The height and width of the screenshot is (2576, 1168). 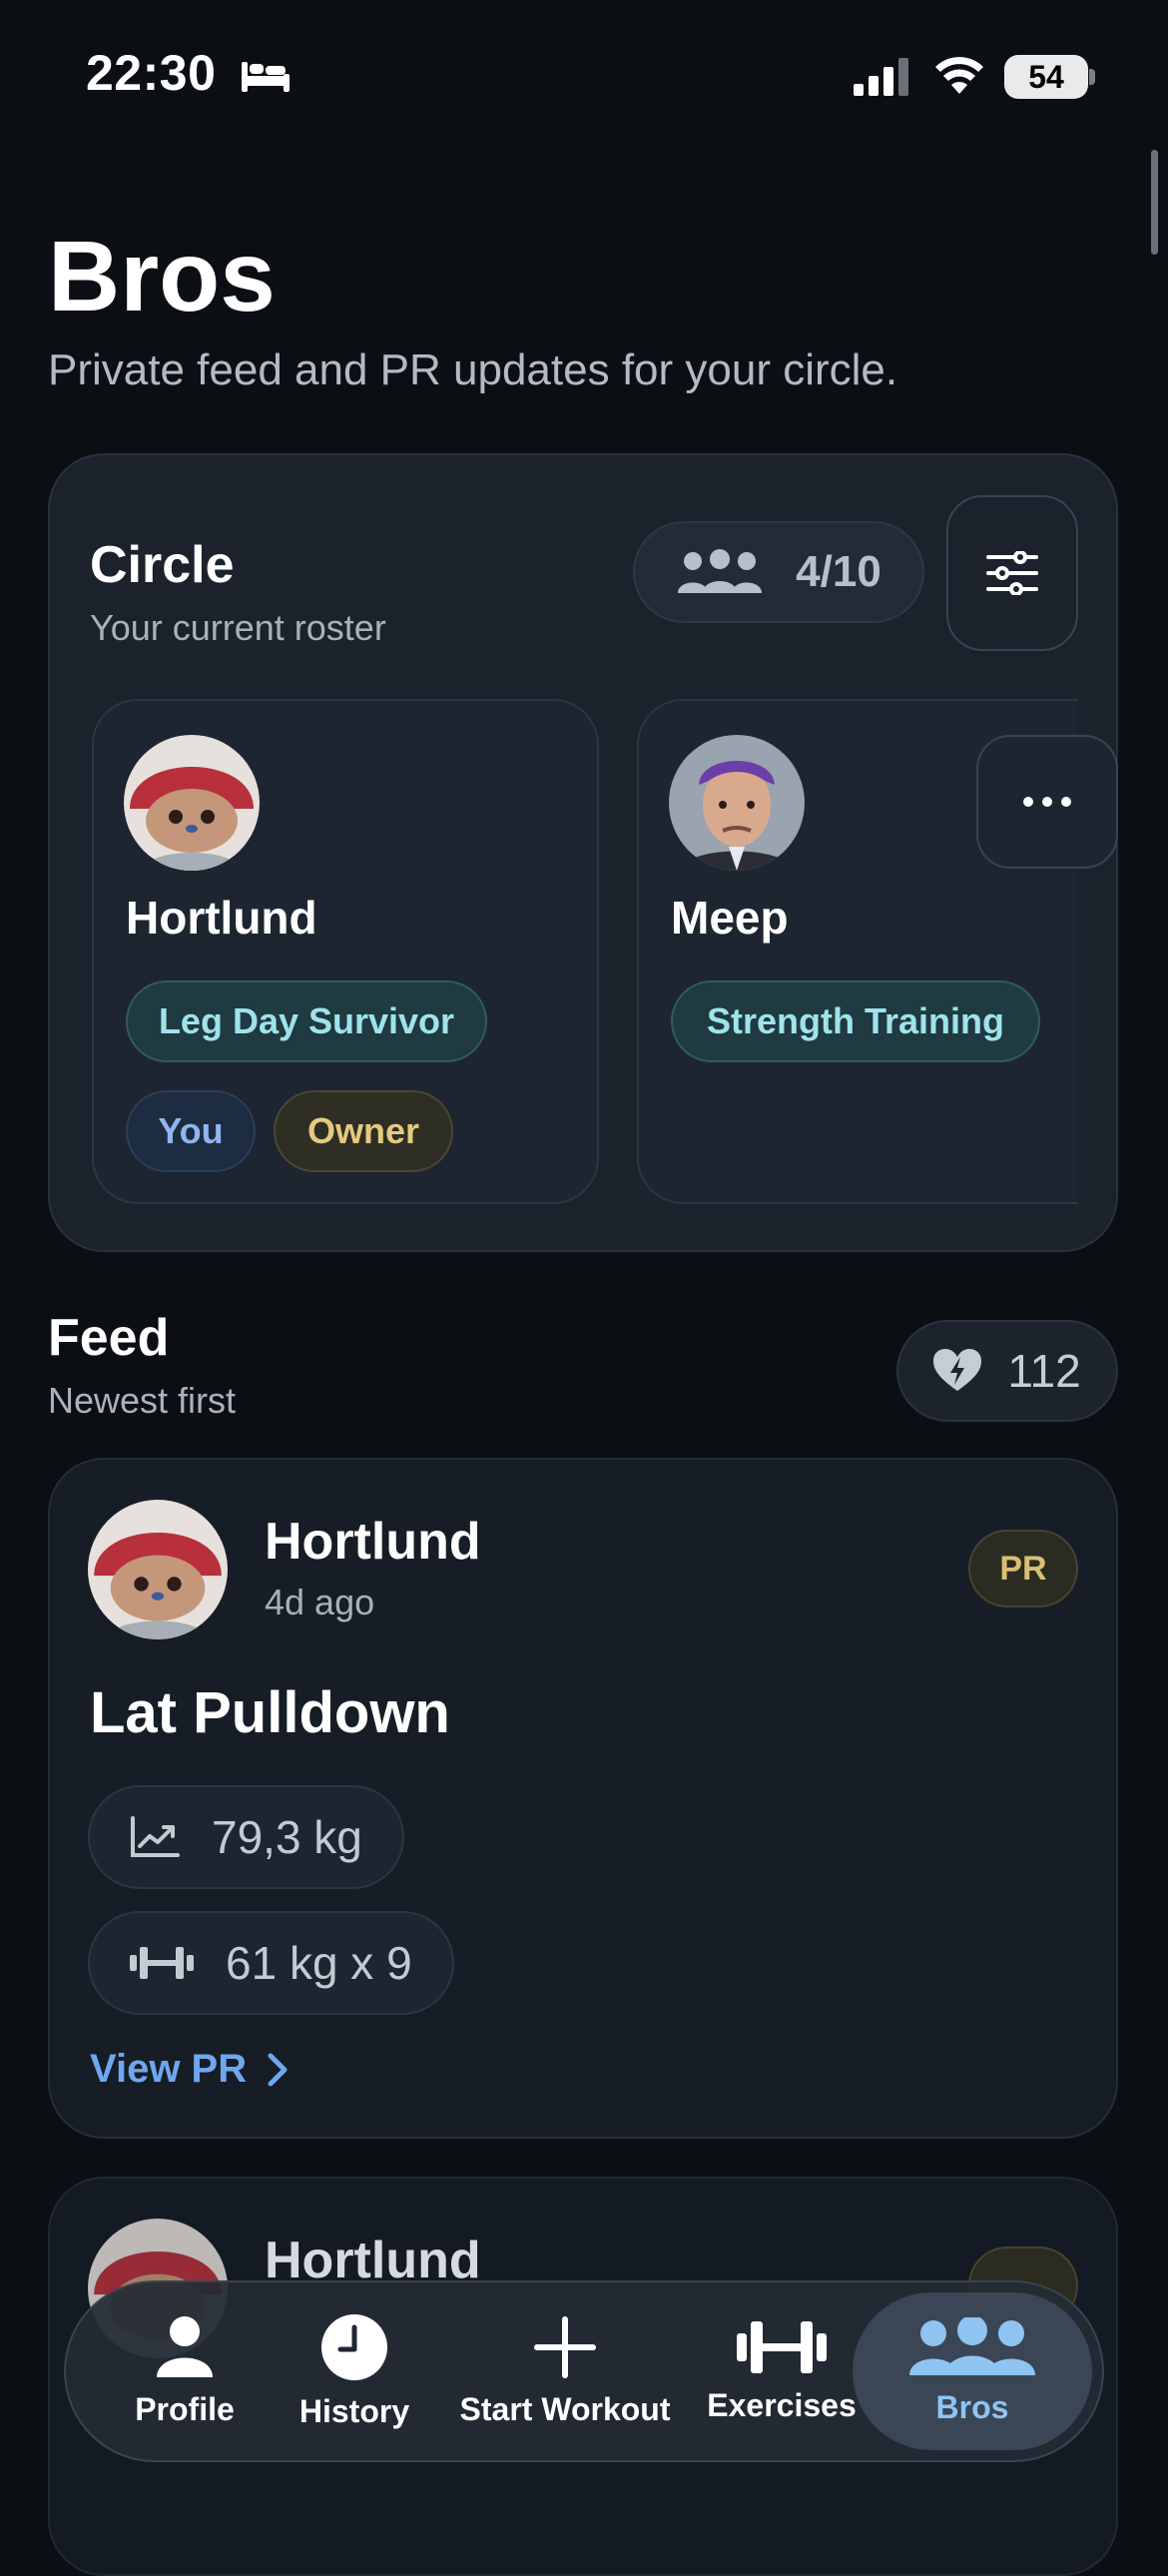 I want to click on clock-icon, so click(x=354, y=2346).